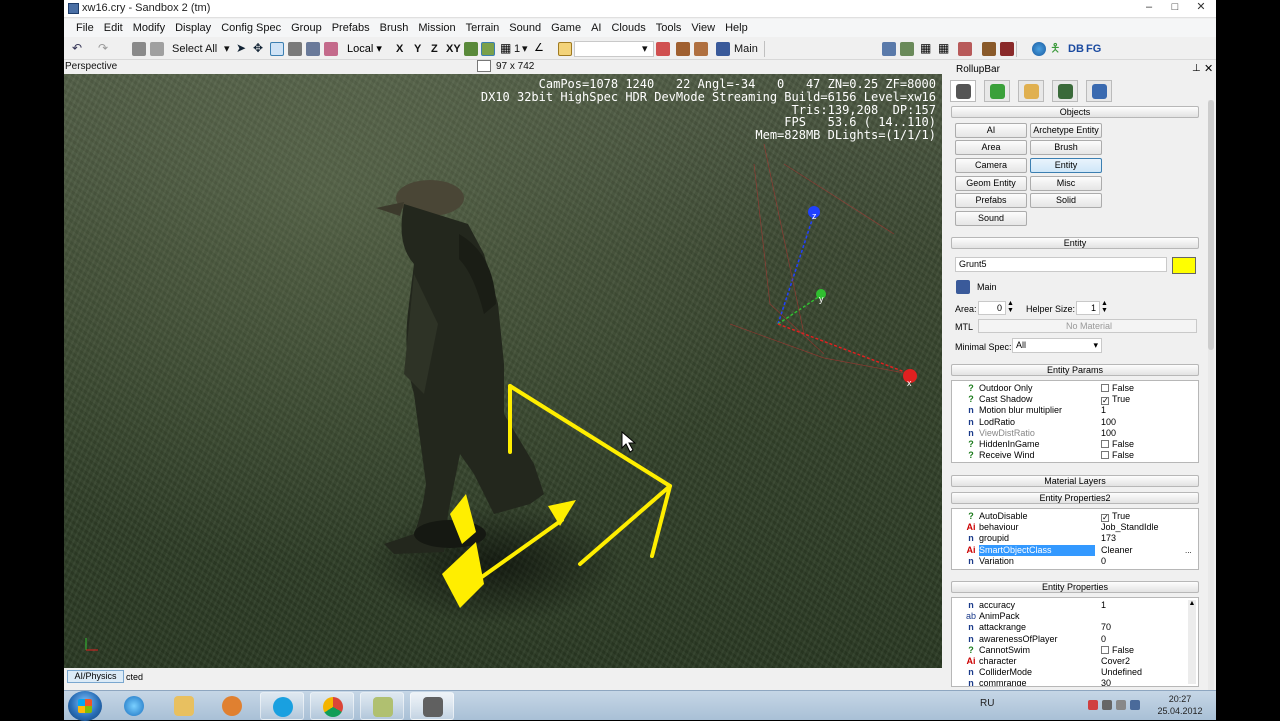  Describe the element at coordinates (1075, 605) in the screenshot. I see `entity-property-row: n accuracy 1` at that location.